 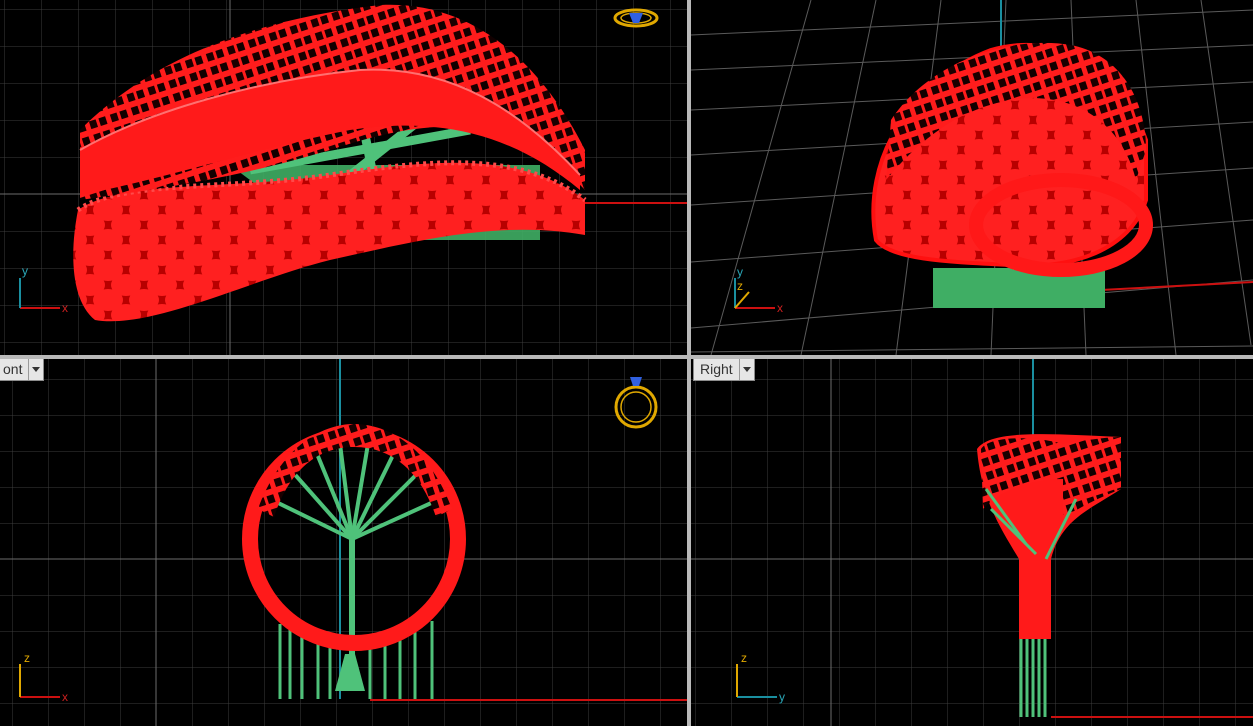 I want to click on ring-top-view-icon, so click(x=636, y=18).